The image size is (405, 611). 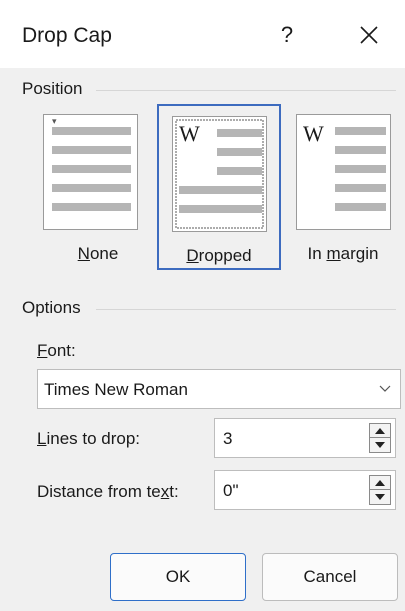 What do you see at coordinates (61, 350) in the screenshot?
I see `font-label-rest: ont:` at bounding box center [61, 350].